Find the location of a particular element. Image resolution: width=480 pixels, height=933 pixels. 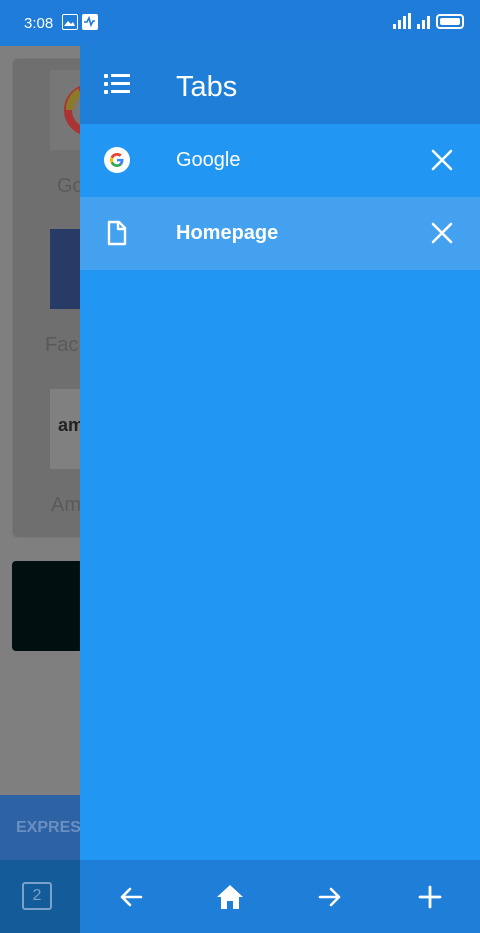

drawer-title: Tabs is located at coordinates (207, 87).